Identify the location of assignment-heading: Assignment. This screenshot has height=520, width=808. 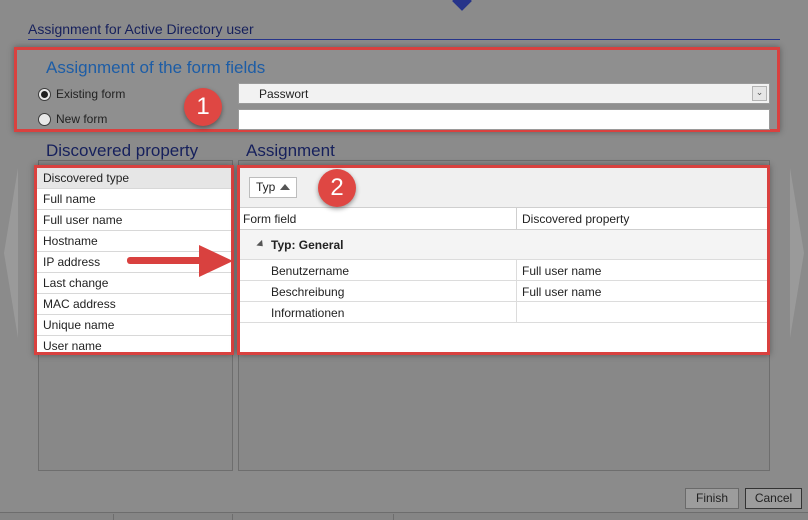
(290, 150).